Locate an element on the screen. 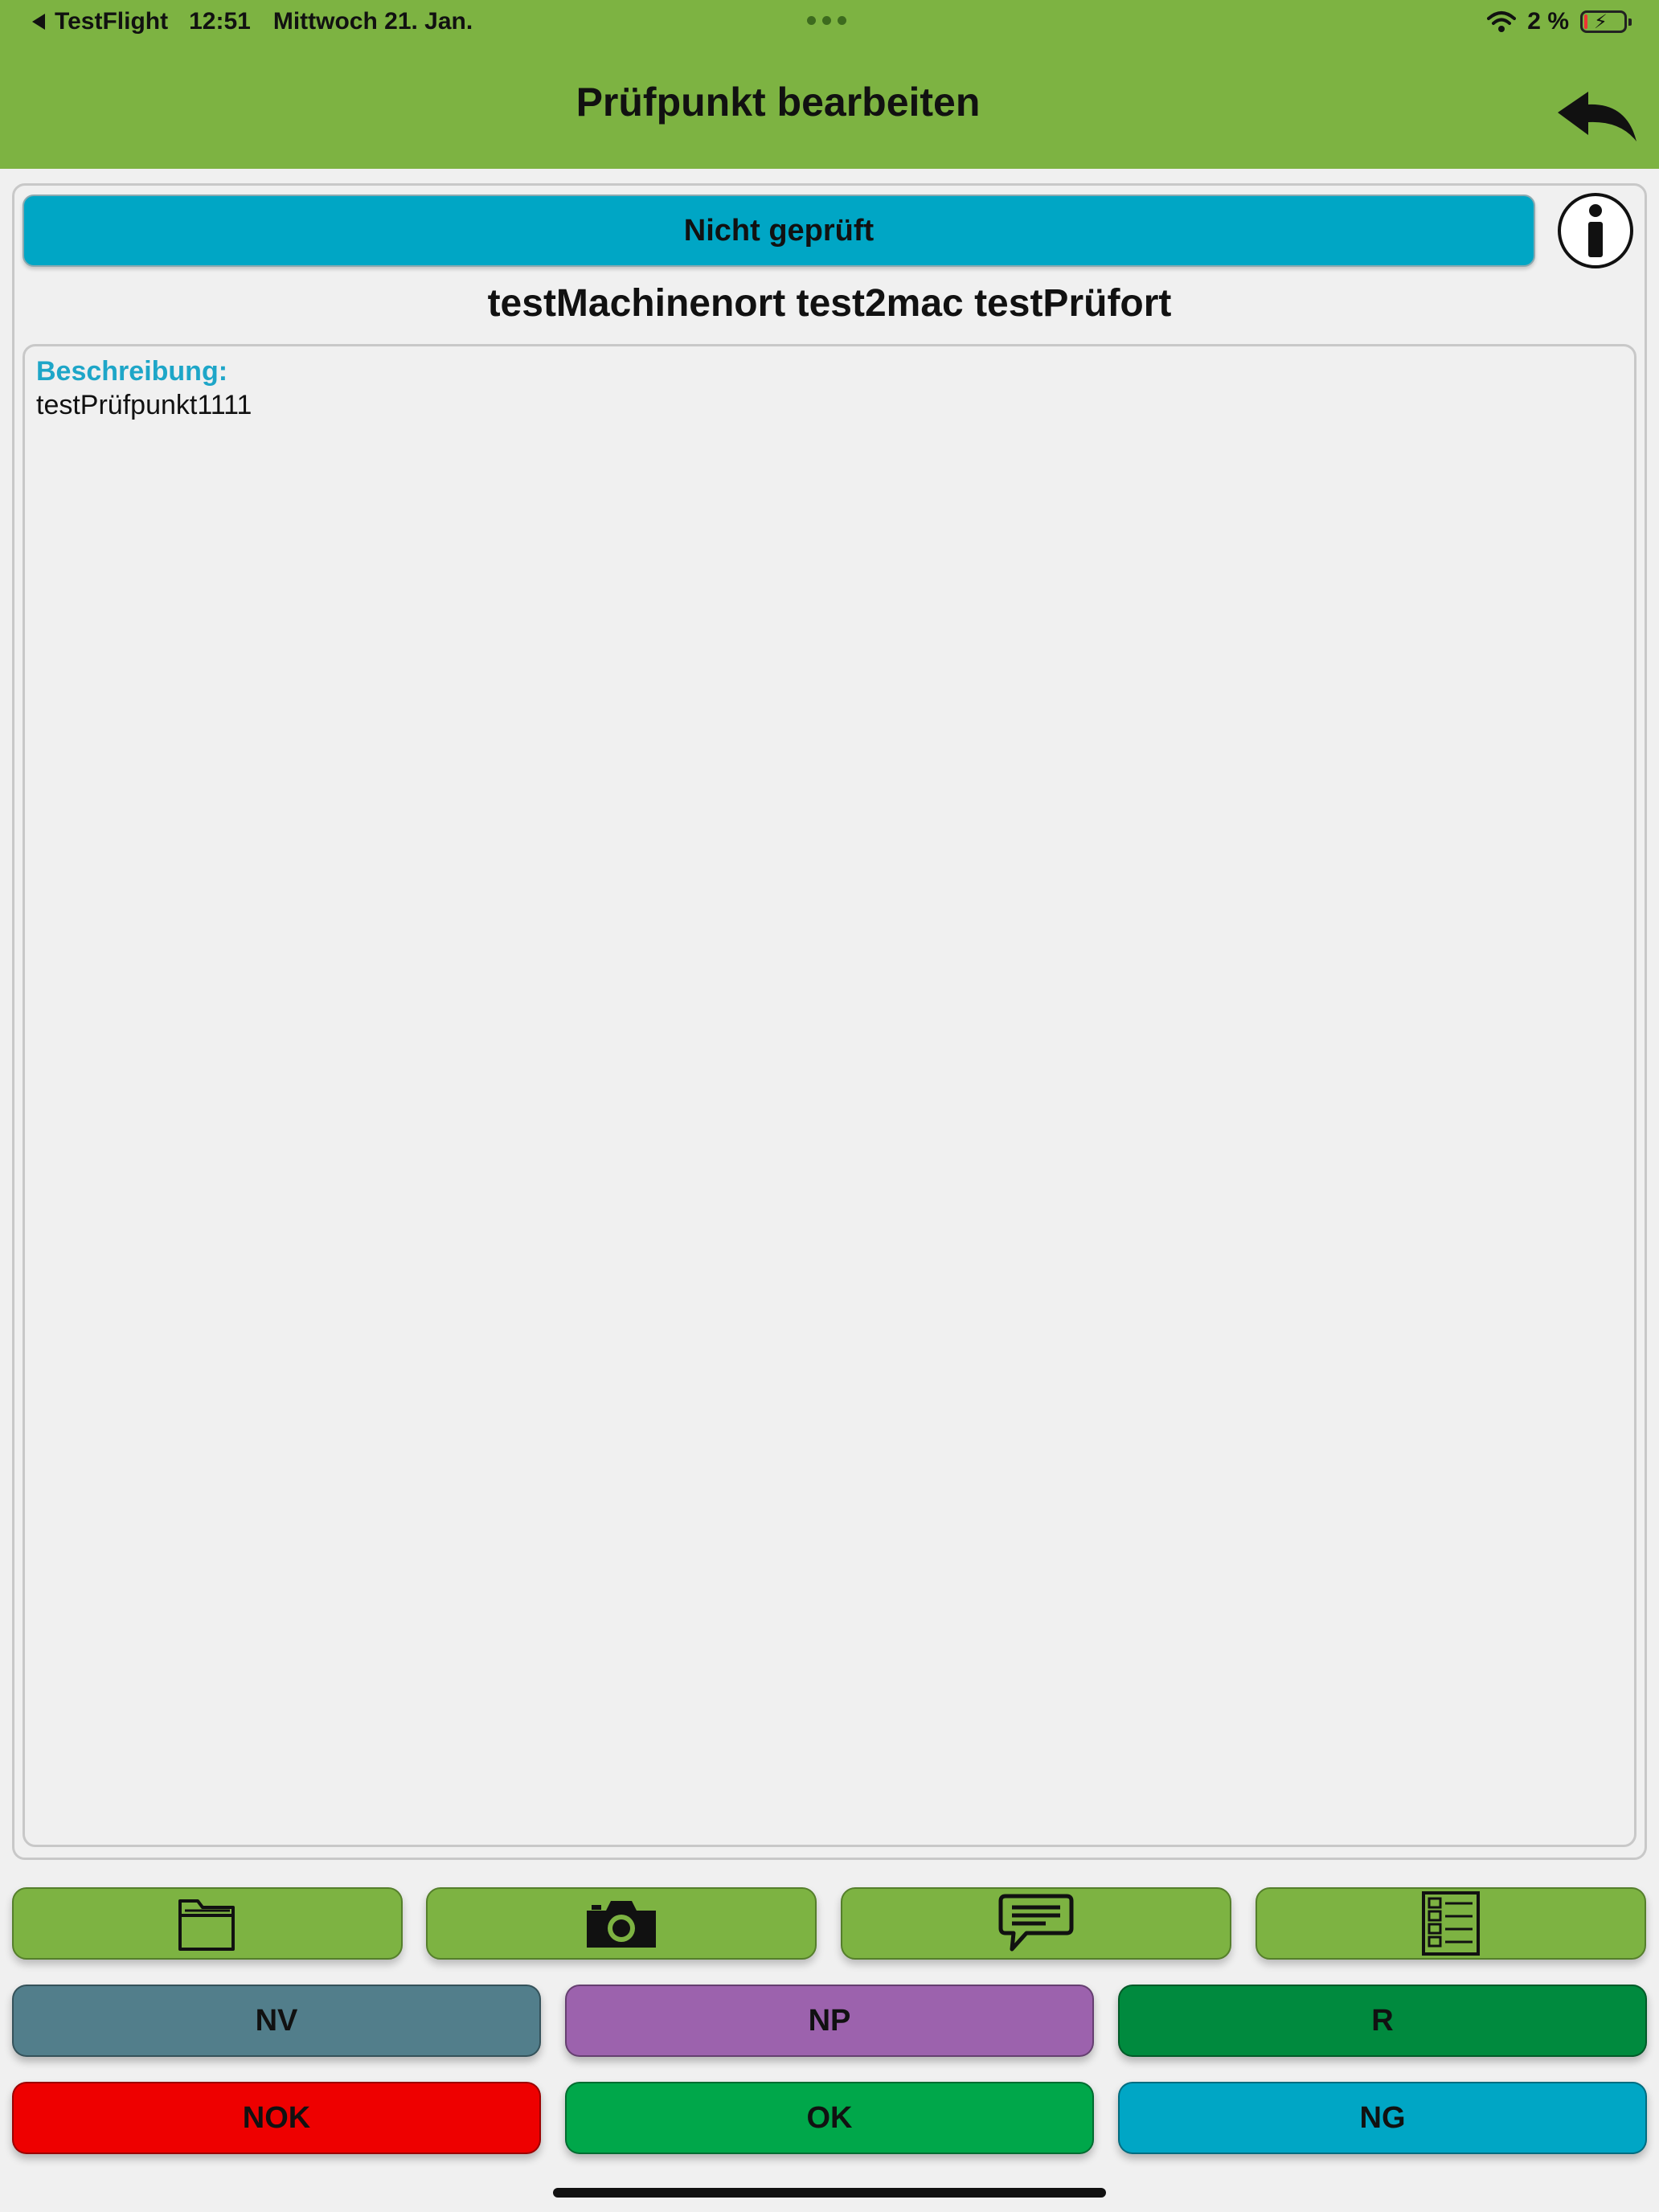 The image size is (1659, 2212). camera-icon is located at coordinates (621, 1924).